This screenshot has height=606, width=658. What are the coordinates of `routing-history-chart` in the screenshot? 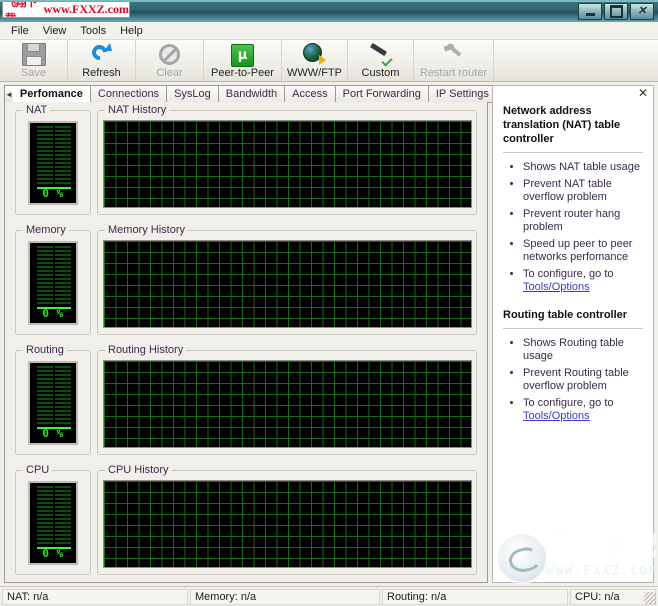 It's located at (287, 404).